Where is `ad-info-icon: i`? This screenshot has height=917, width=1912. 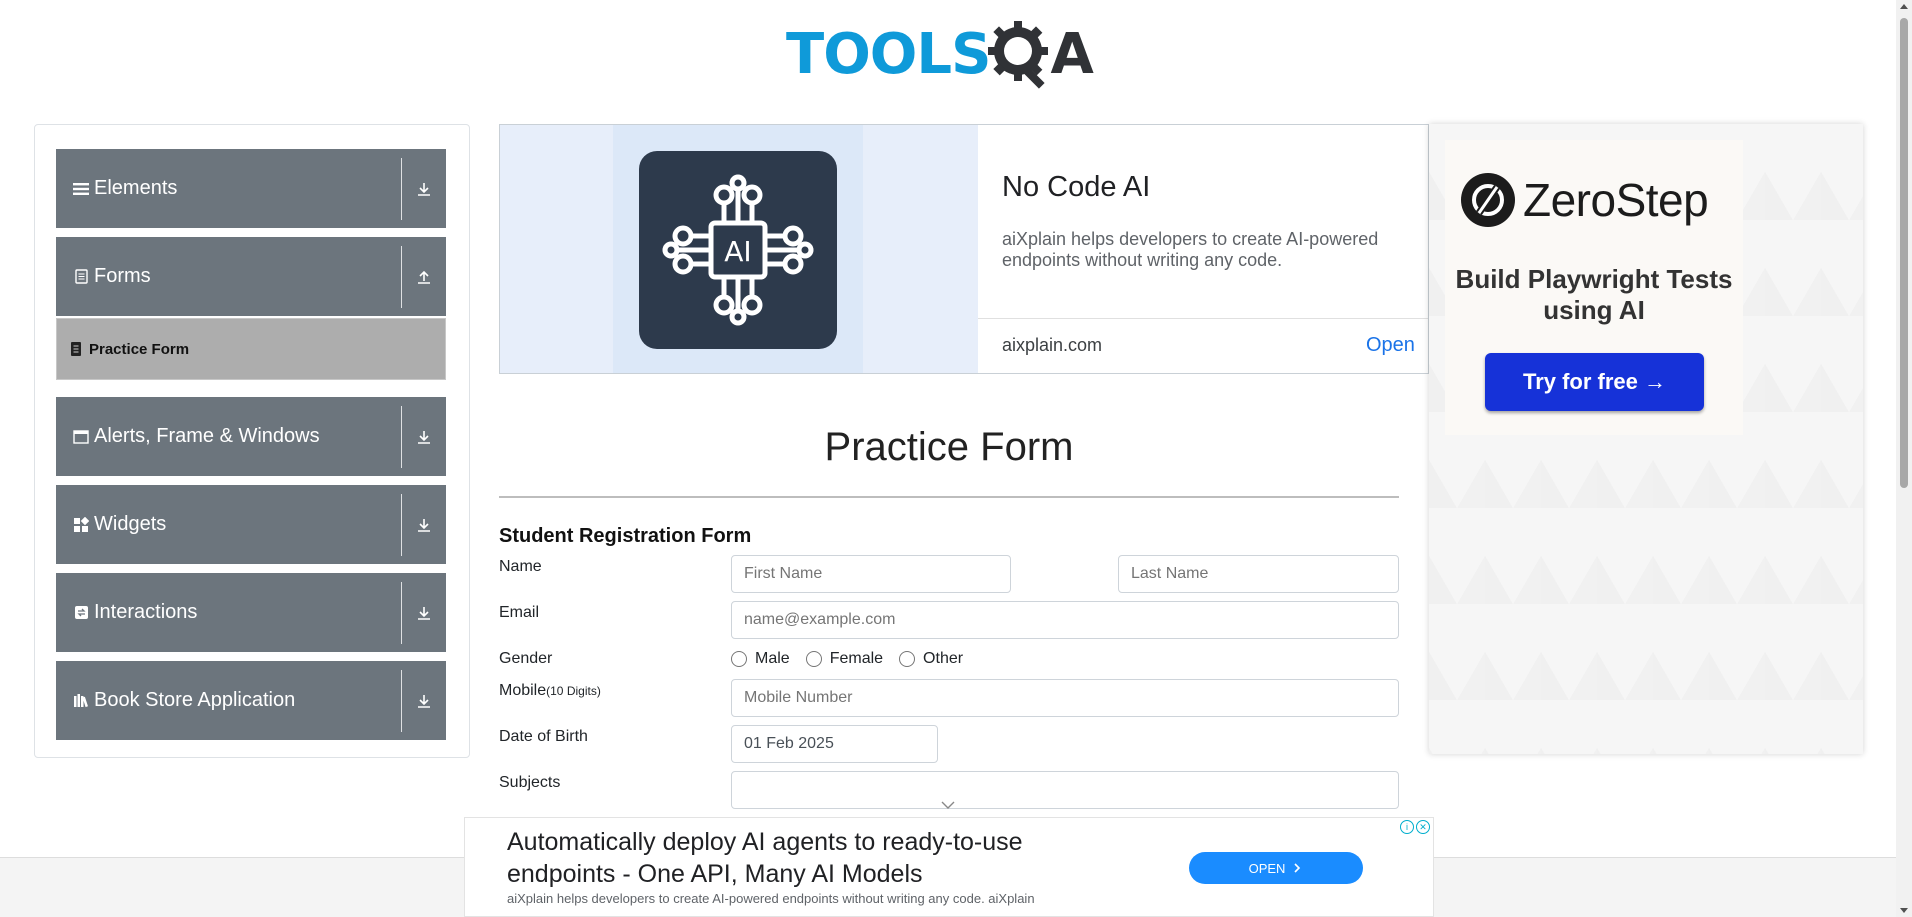 ad-info-icon: i is located at coordinates (1407, 827).